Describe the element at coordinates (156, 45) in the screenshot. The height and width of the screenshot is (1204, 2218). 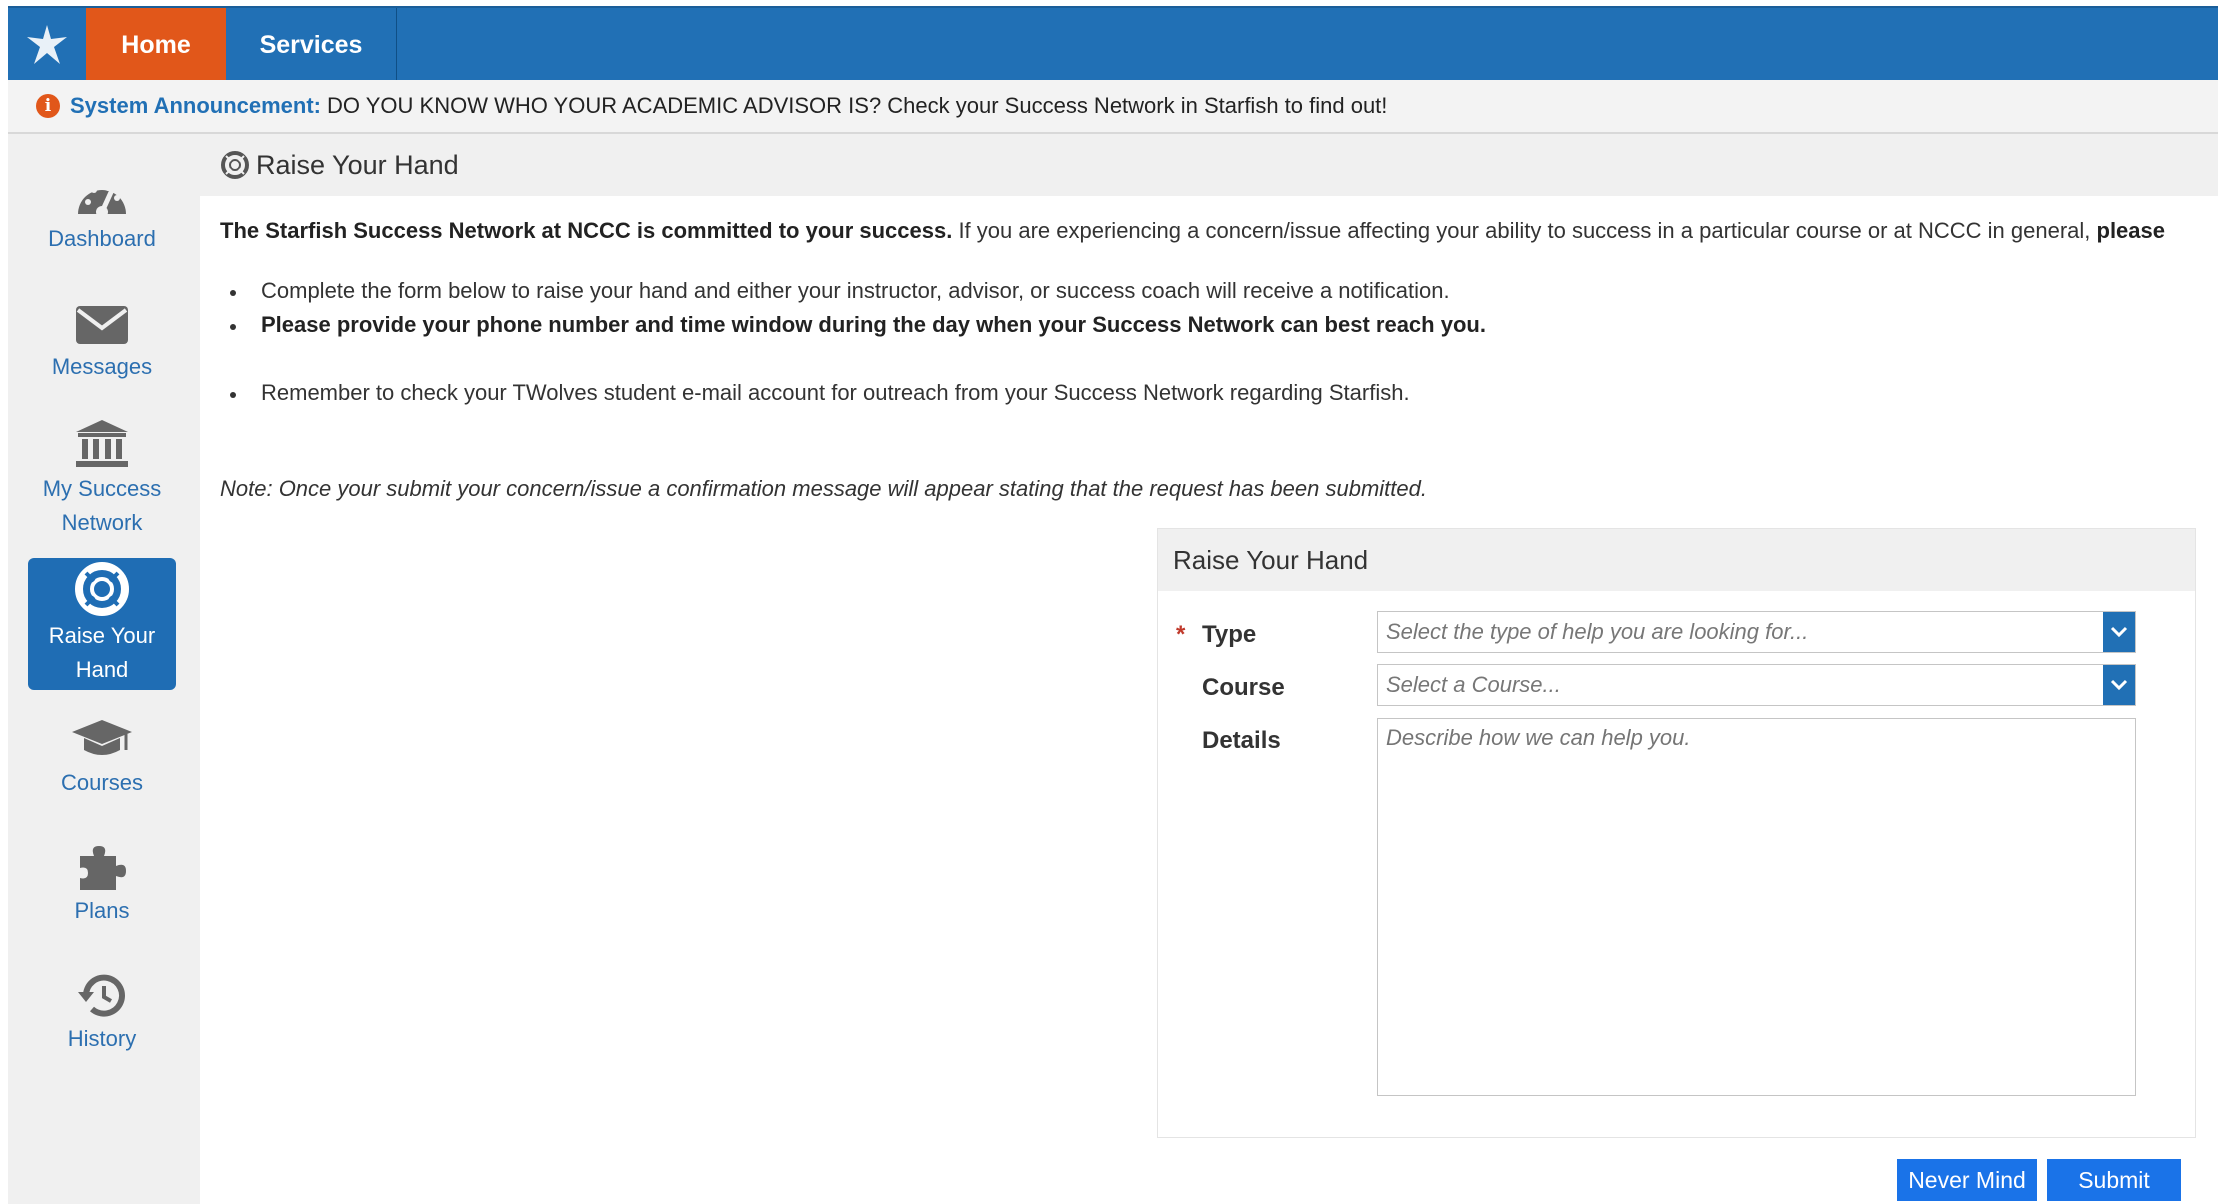
I see `tab-home: Home` at that location.